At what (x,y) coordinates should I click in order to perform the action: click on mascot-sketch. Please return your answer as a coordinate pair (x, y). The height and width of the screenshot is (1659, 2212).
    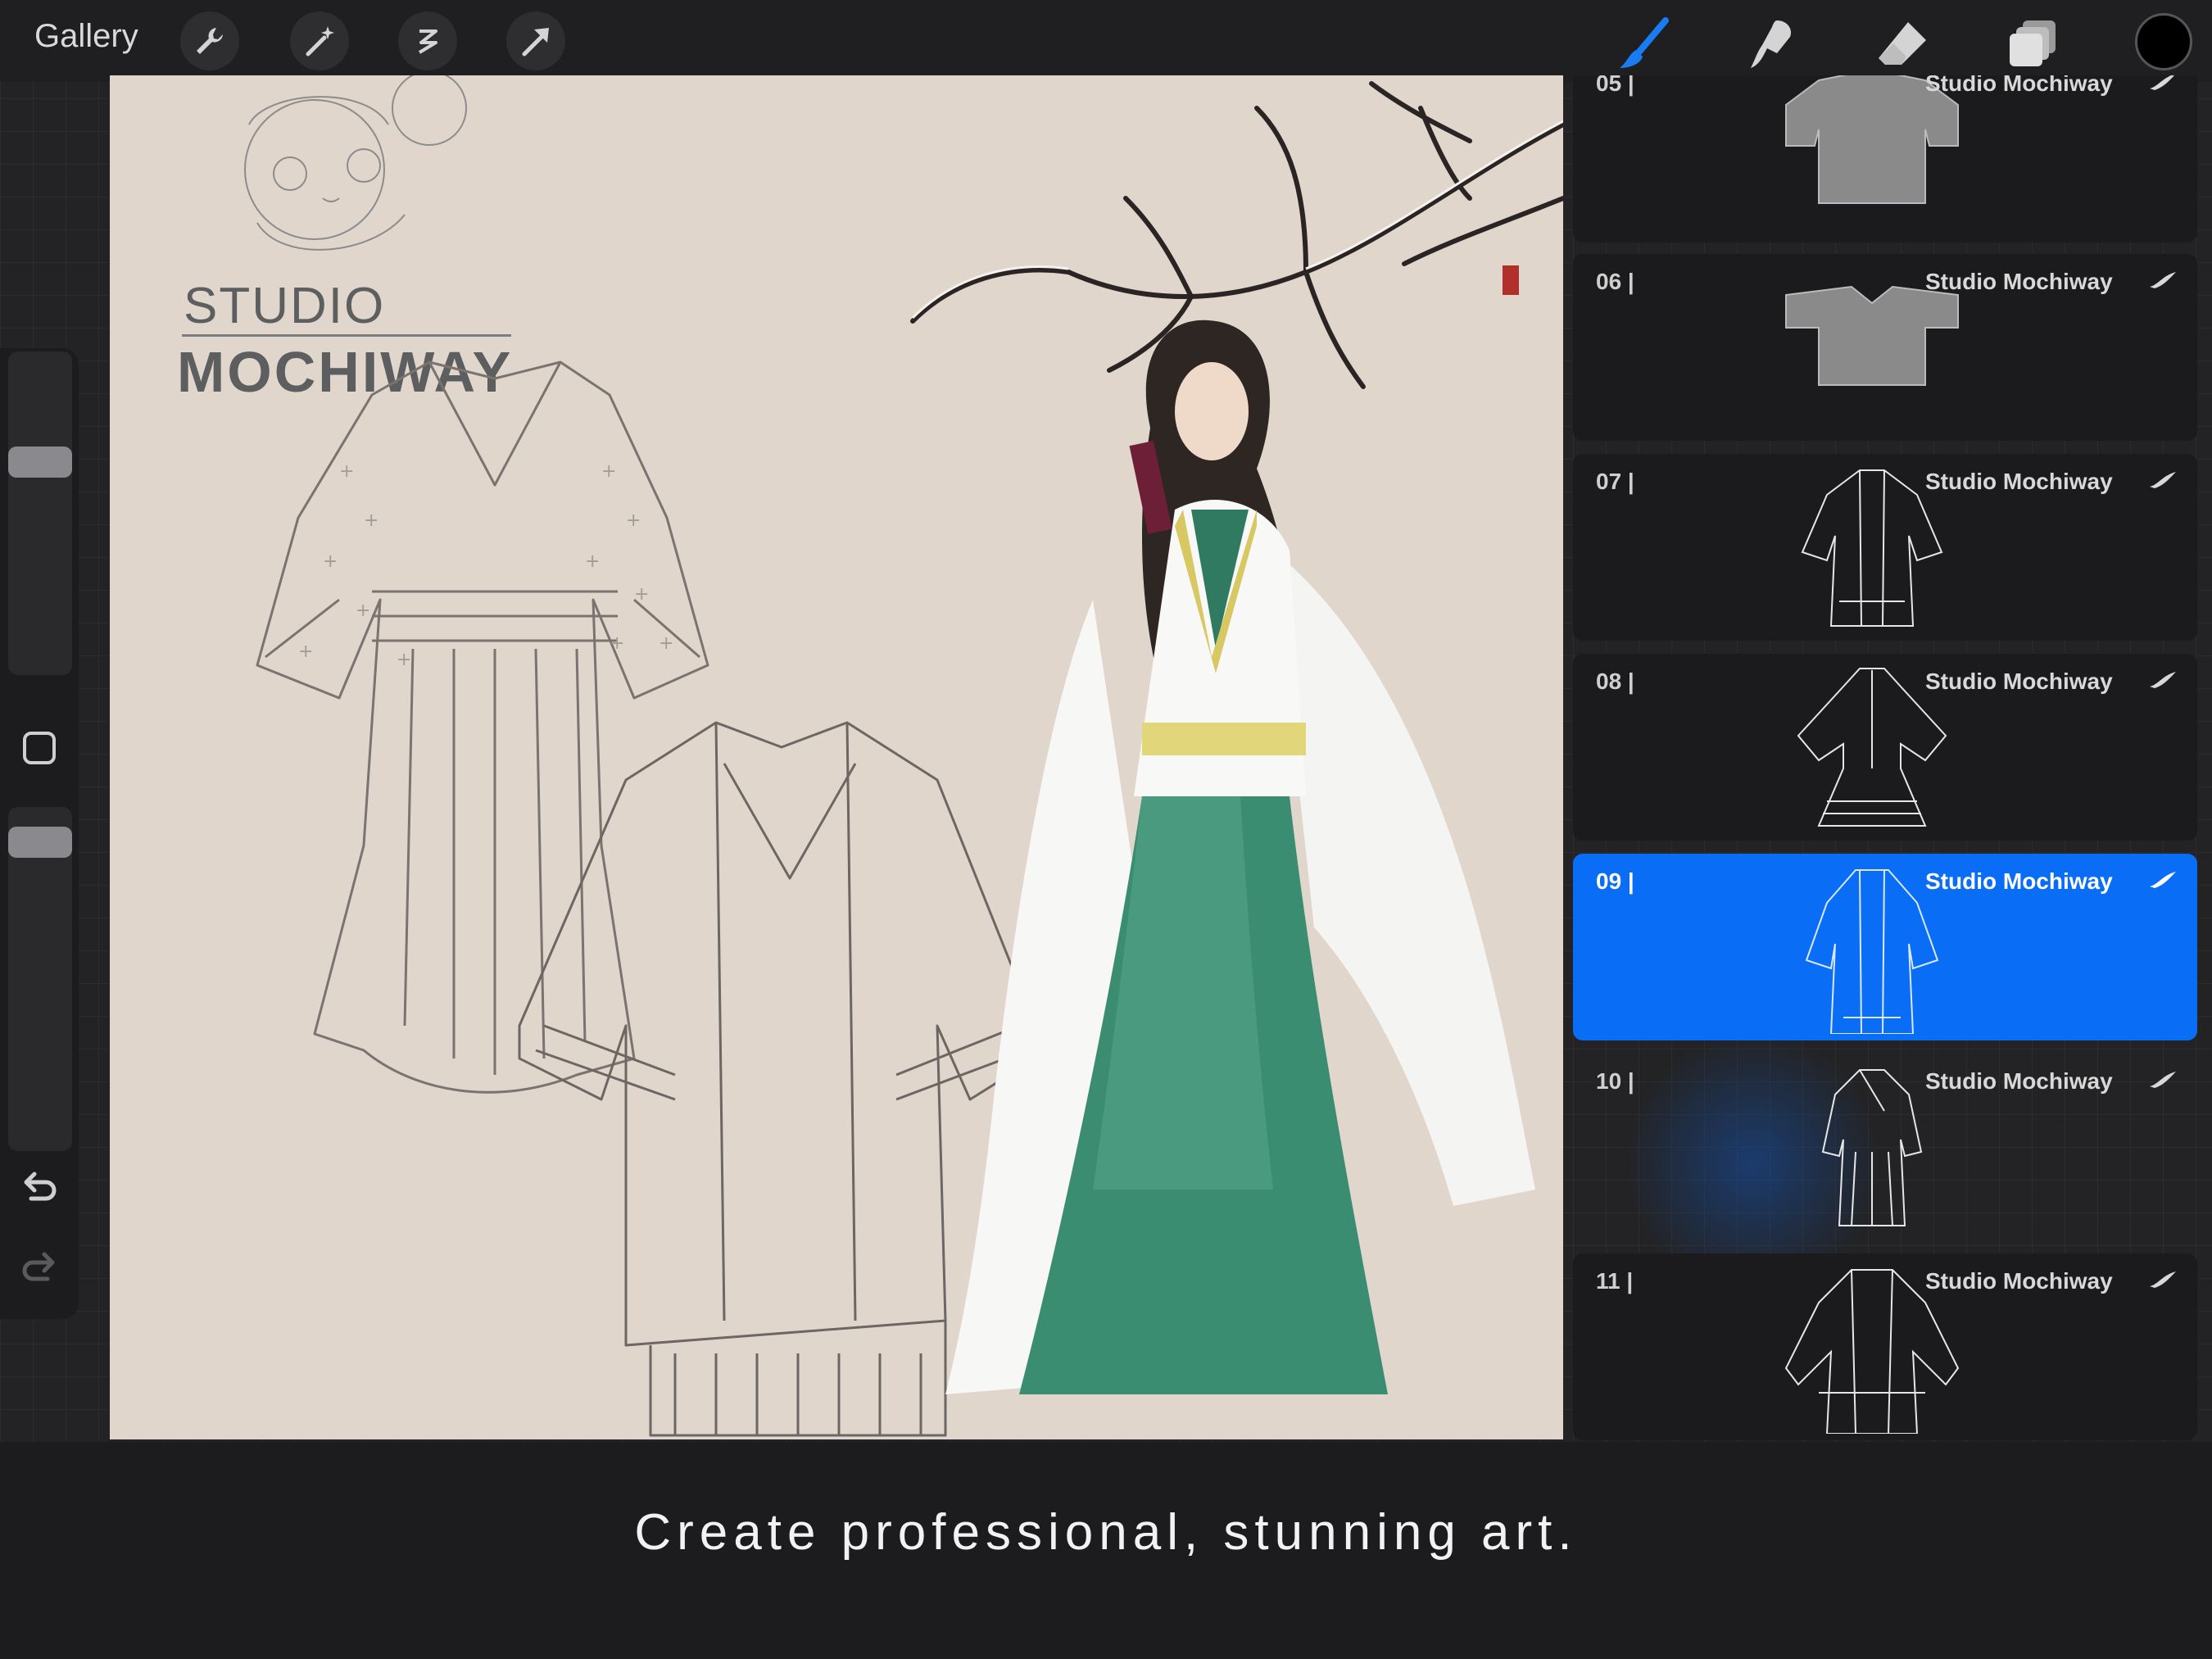
    Looking at the image, I should click on (355, 163).